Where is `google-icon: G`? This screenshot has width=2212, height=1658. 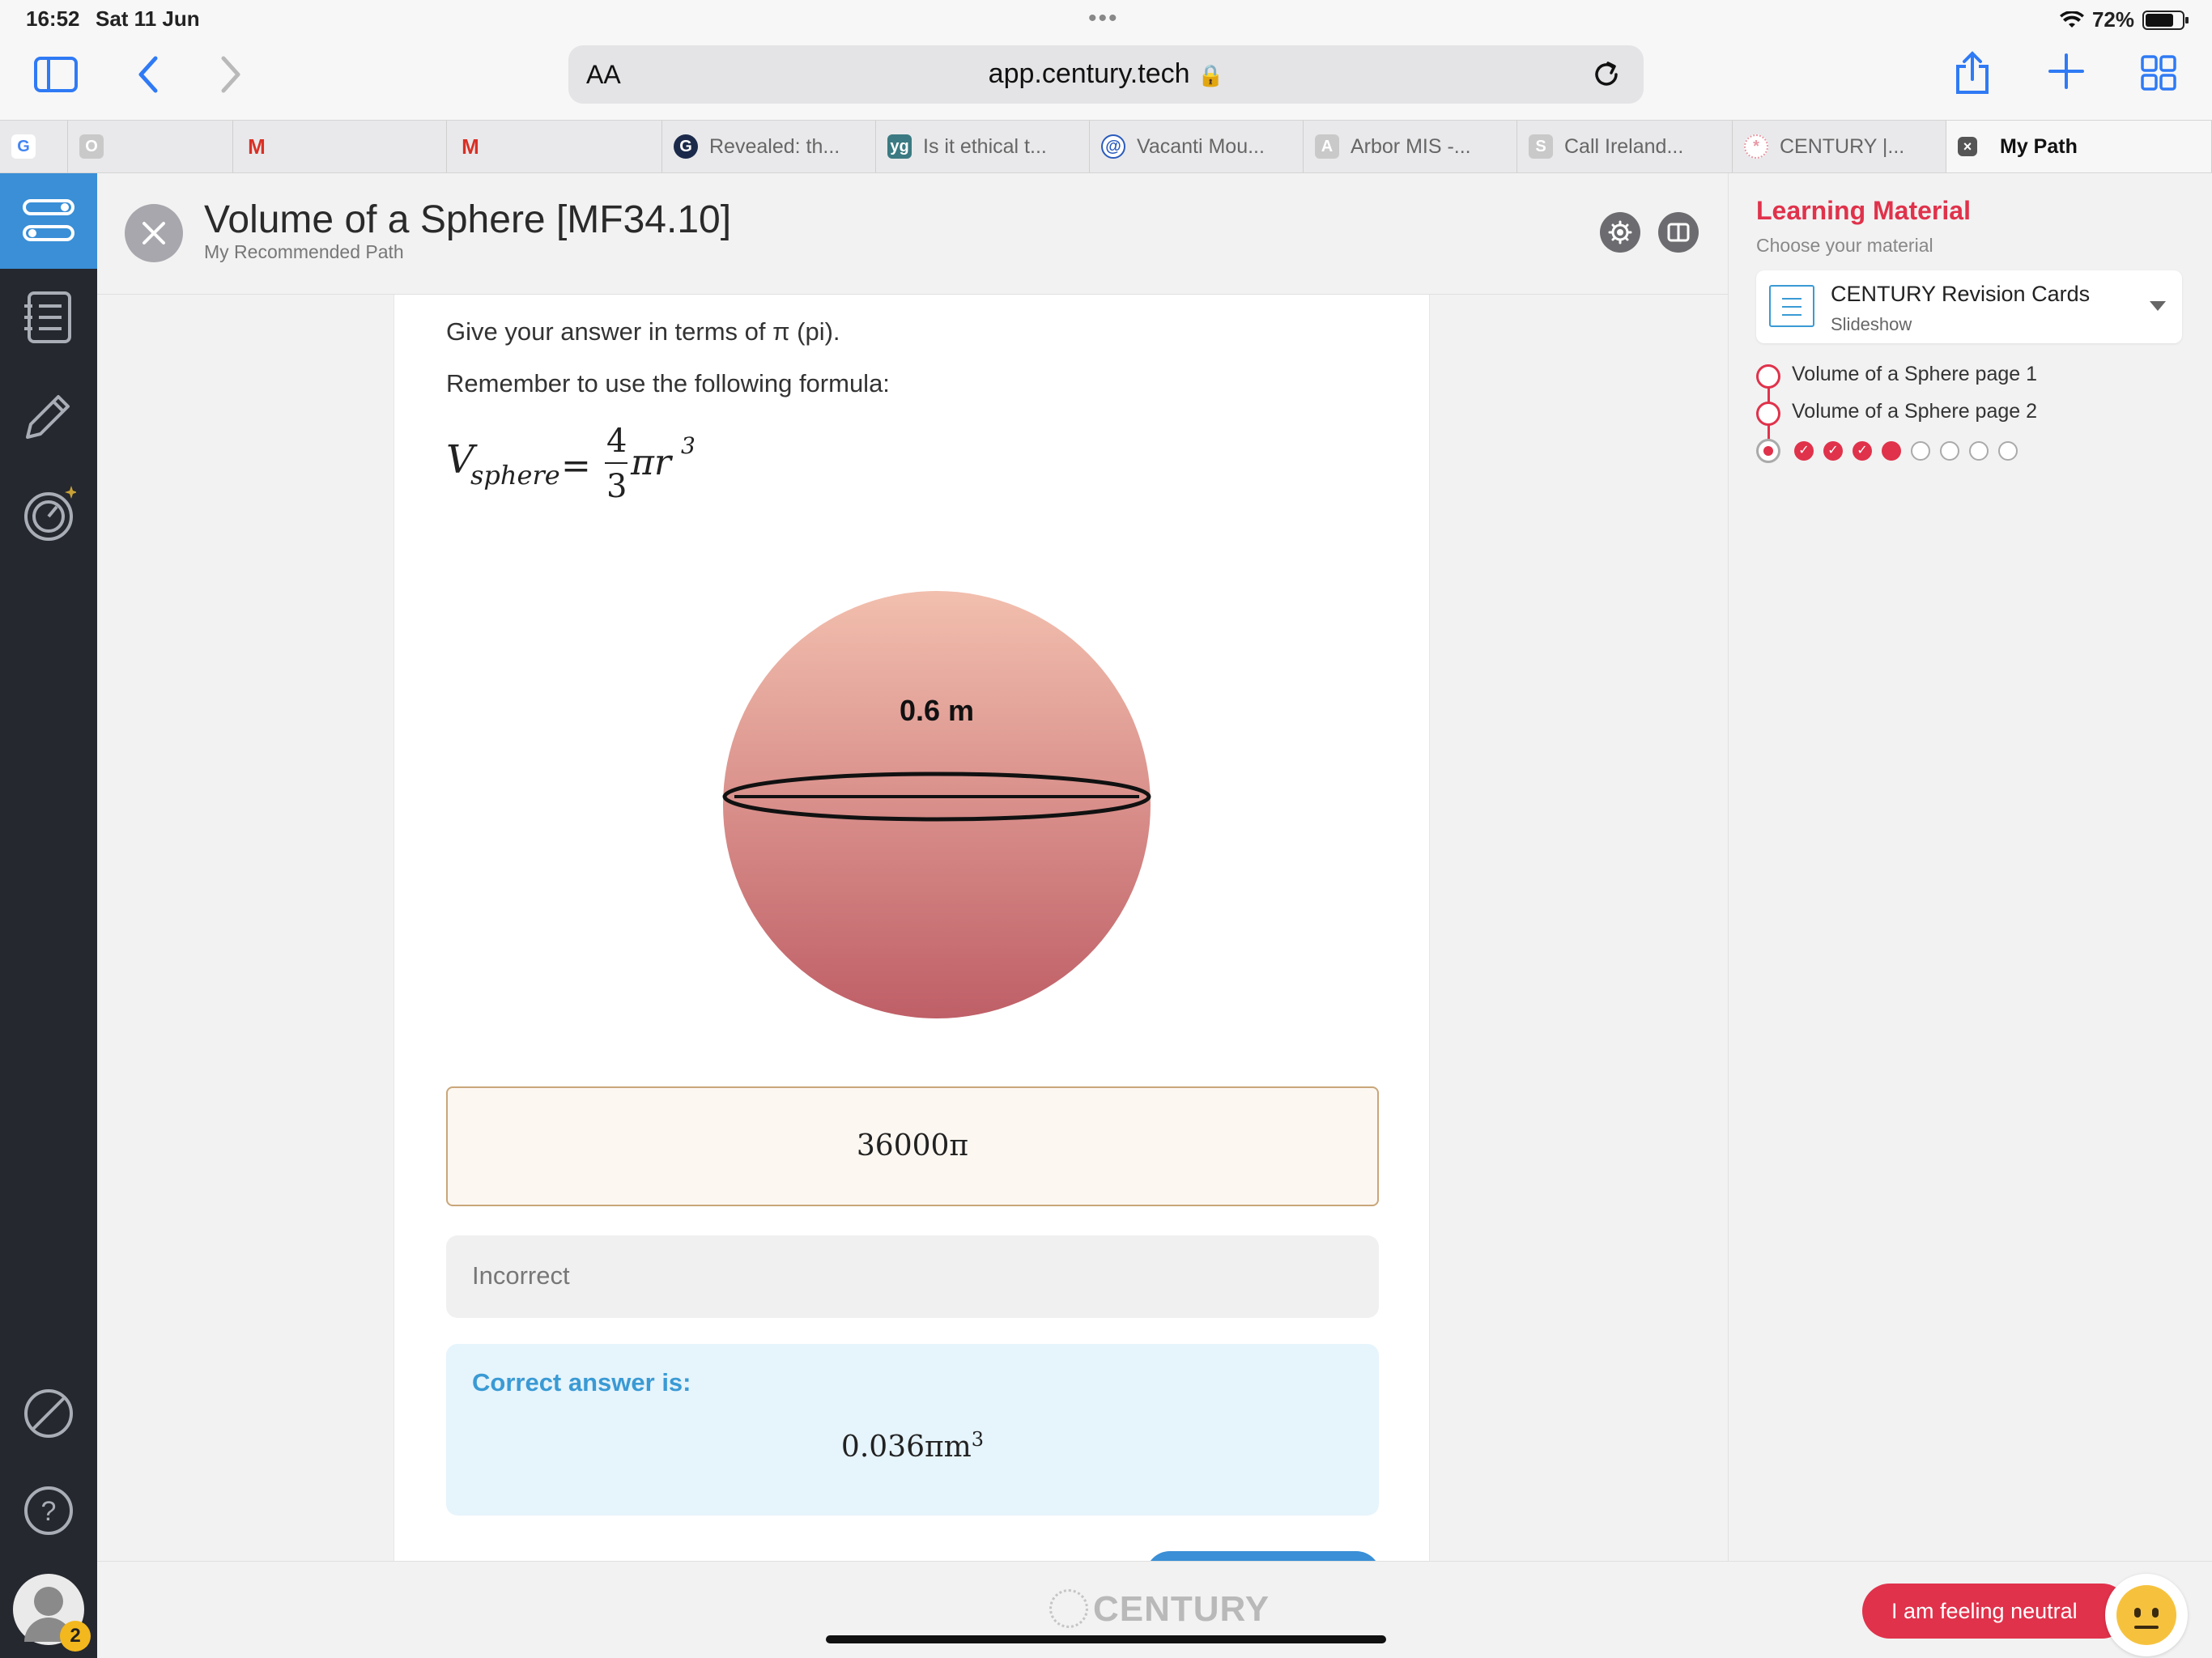
google-icon: G is located at coordinates (24, 146).